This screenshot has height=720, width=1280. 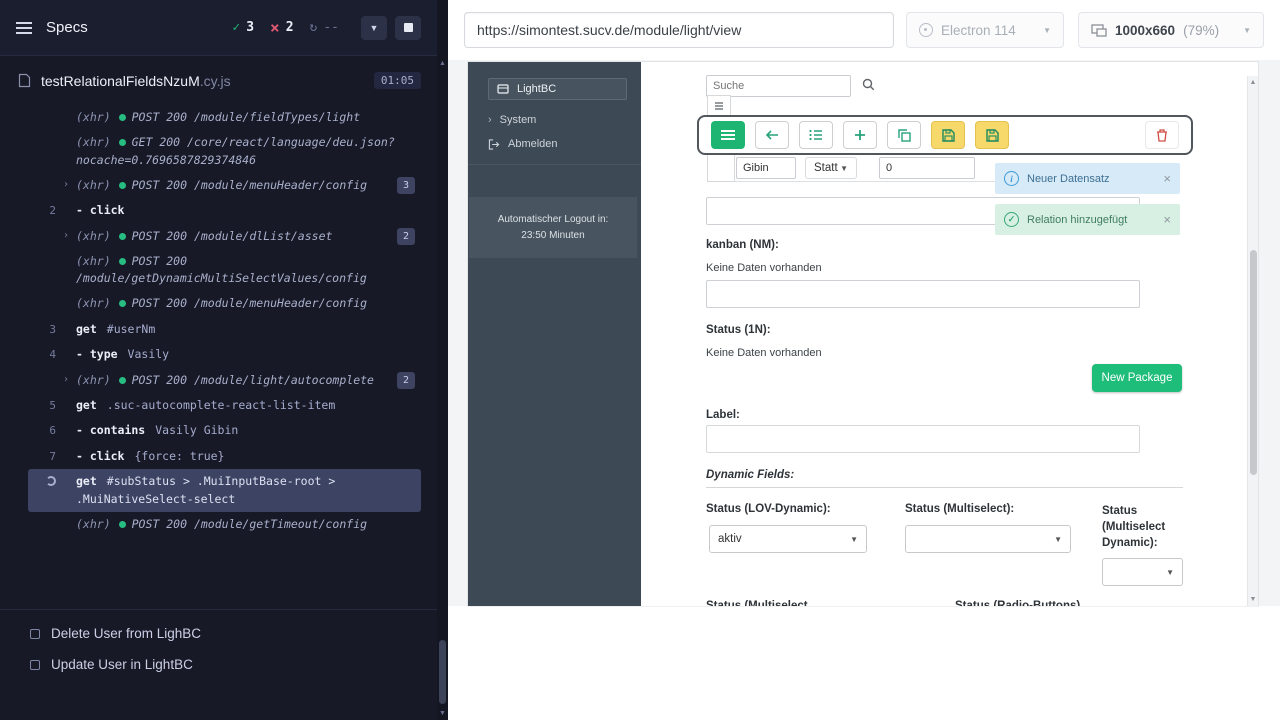 I want to click on record-status-select: Statt ▼, so click(x=831, y=168).